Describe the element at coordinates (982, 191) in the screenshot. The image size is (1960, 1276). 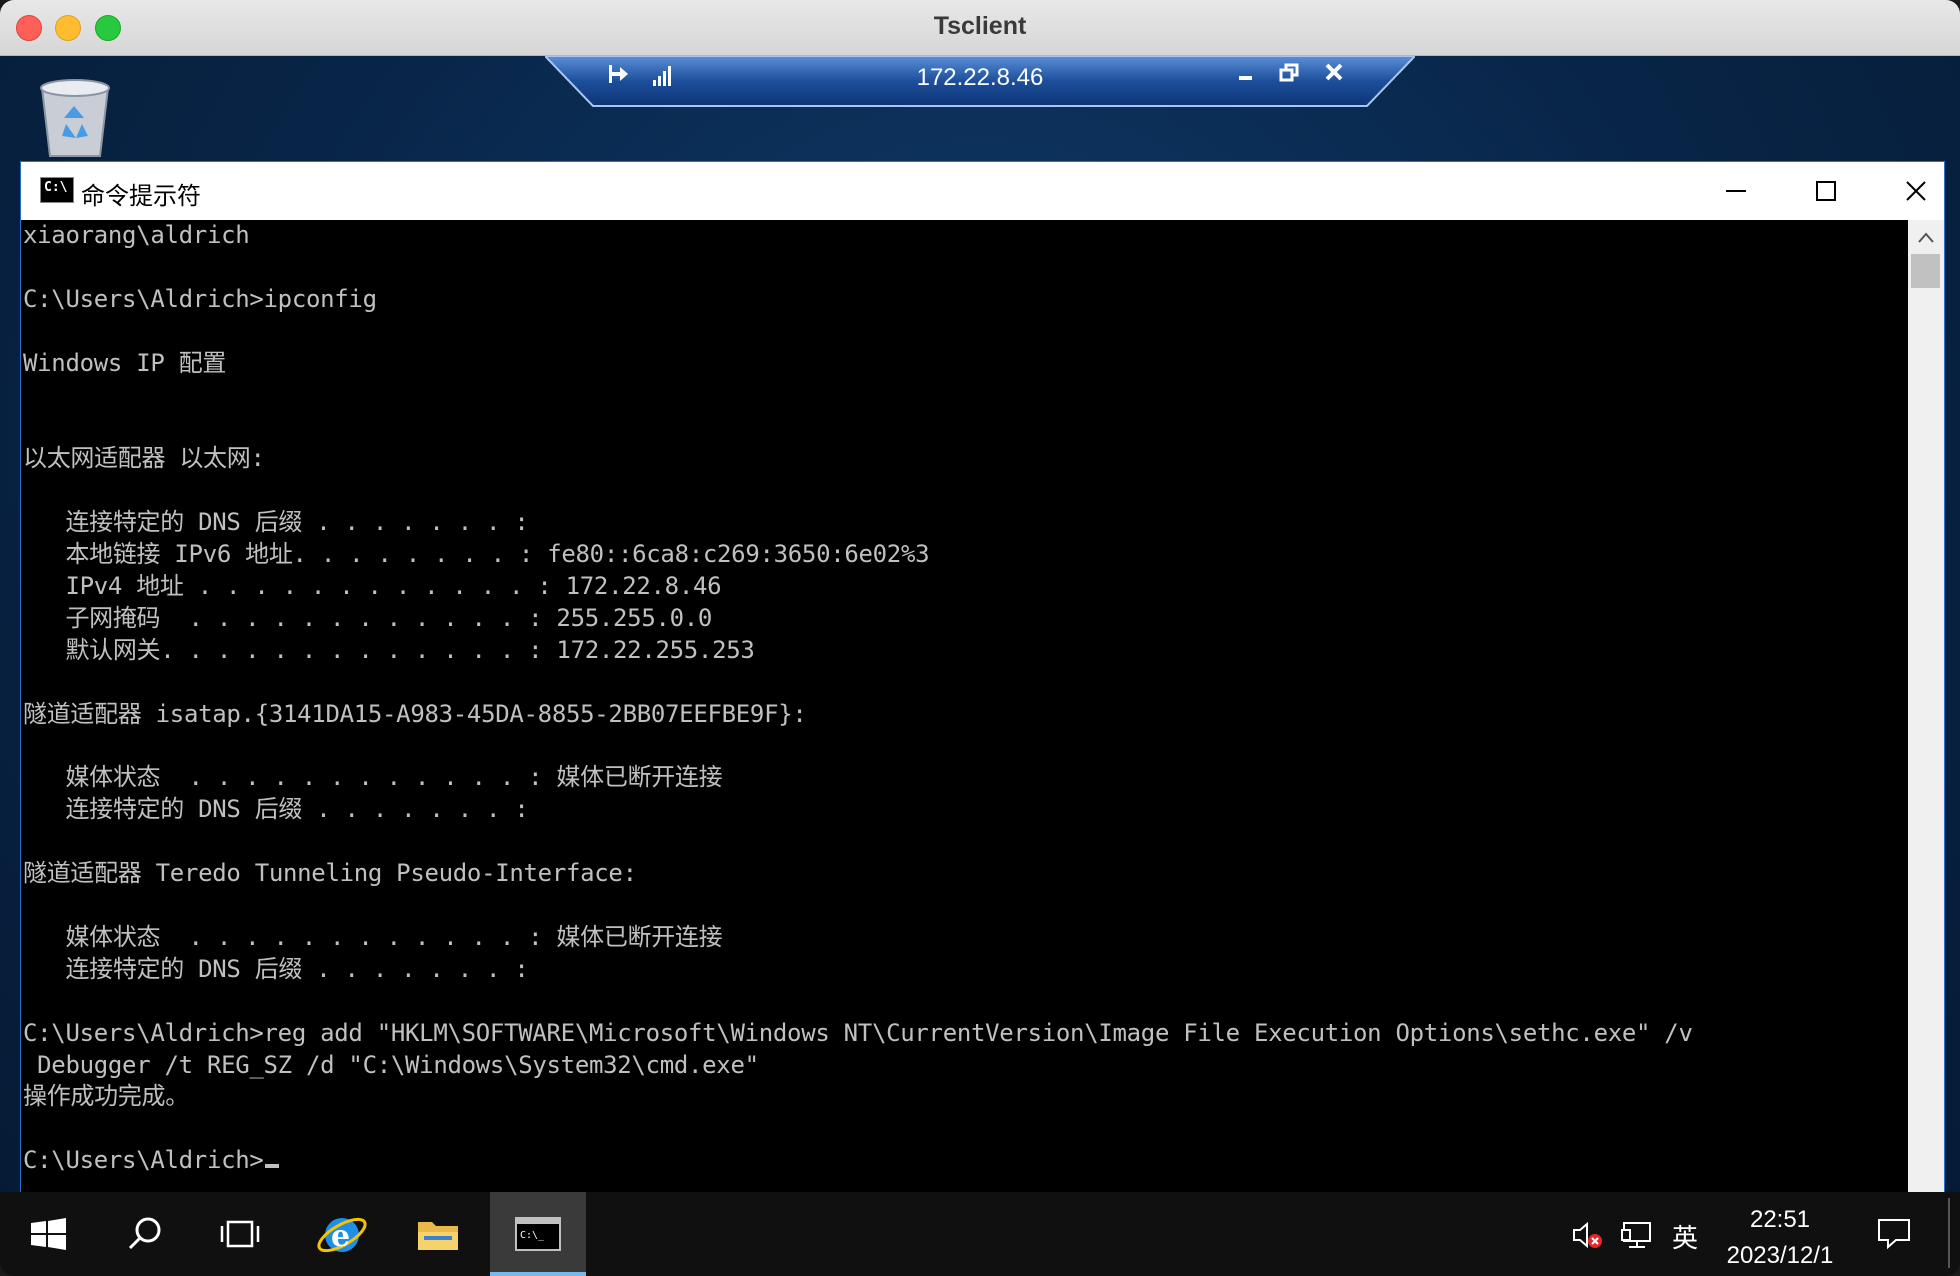
I see `cmd-titlebar: C:\ 命令提示符` at that location.